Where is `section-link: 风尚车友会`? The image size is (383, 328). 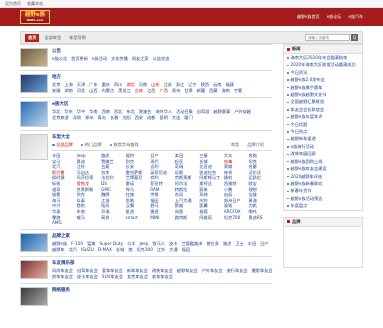 section-link: 风尚车友会 is located at coordinates (62, 270).